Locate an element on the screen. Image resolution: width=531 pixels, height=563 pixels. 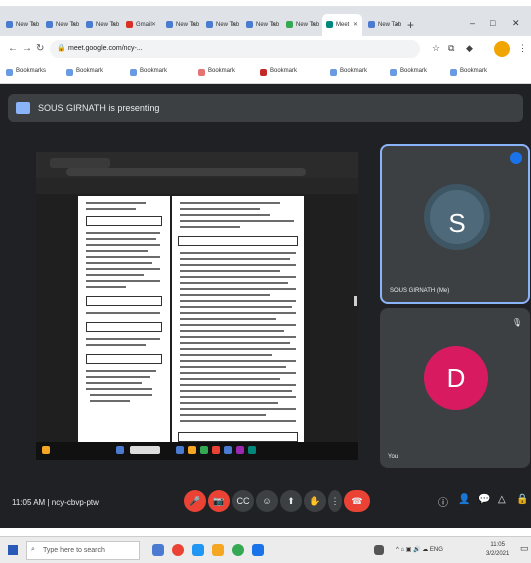
close-window-icon: ✕ is located at coordinates (516, 23).